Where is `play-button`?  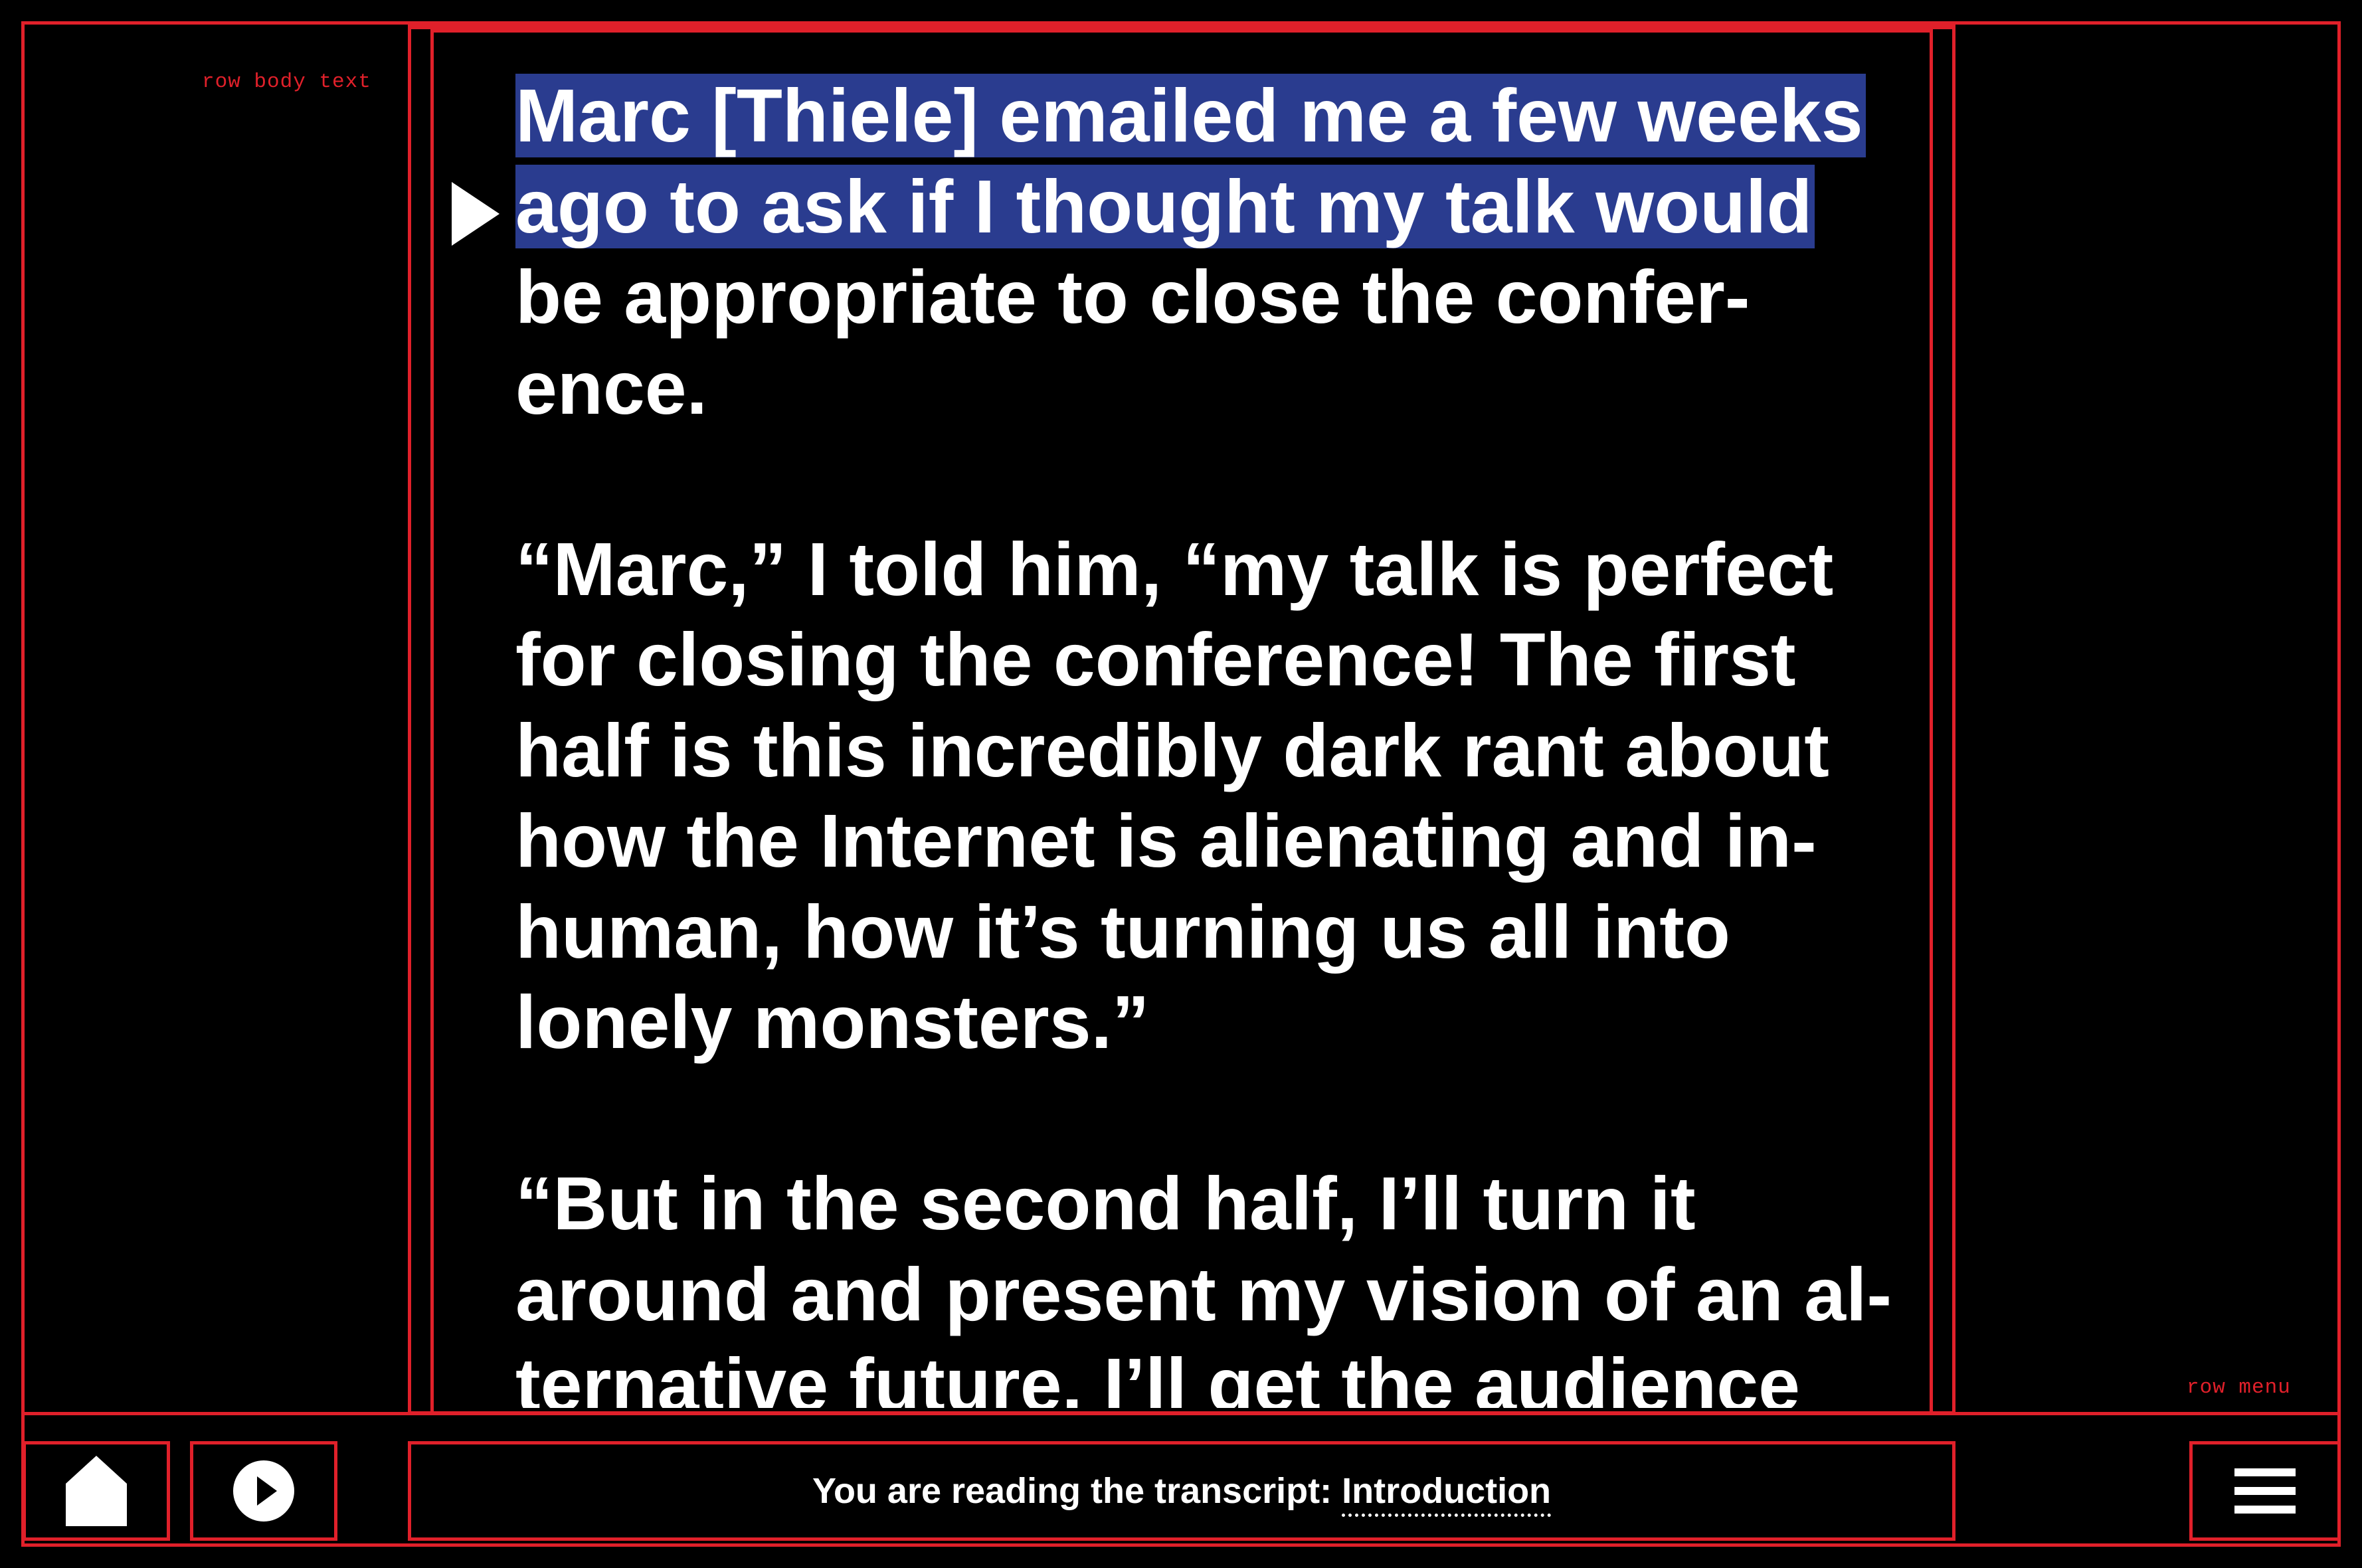
play-button is located at coordinates (263, 1491).